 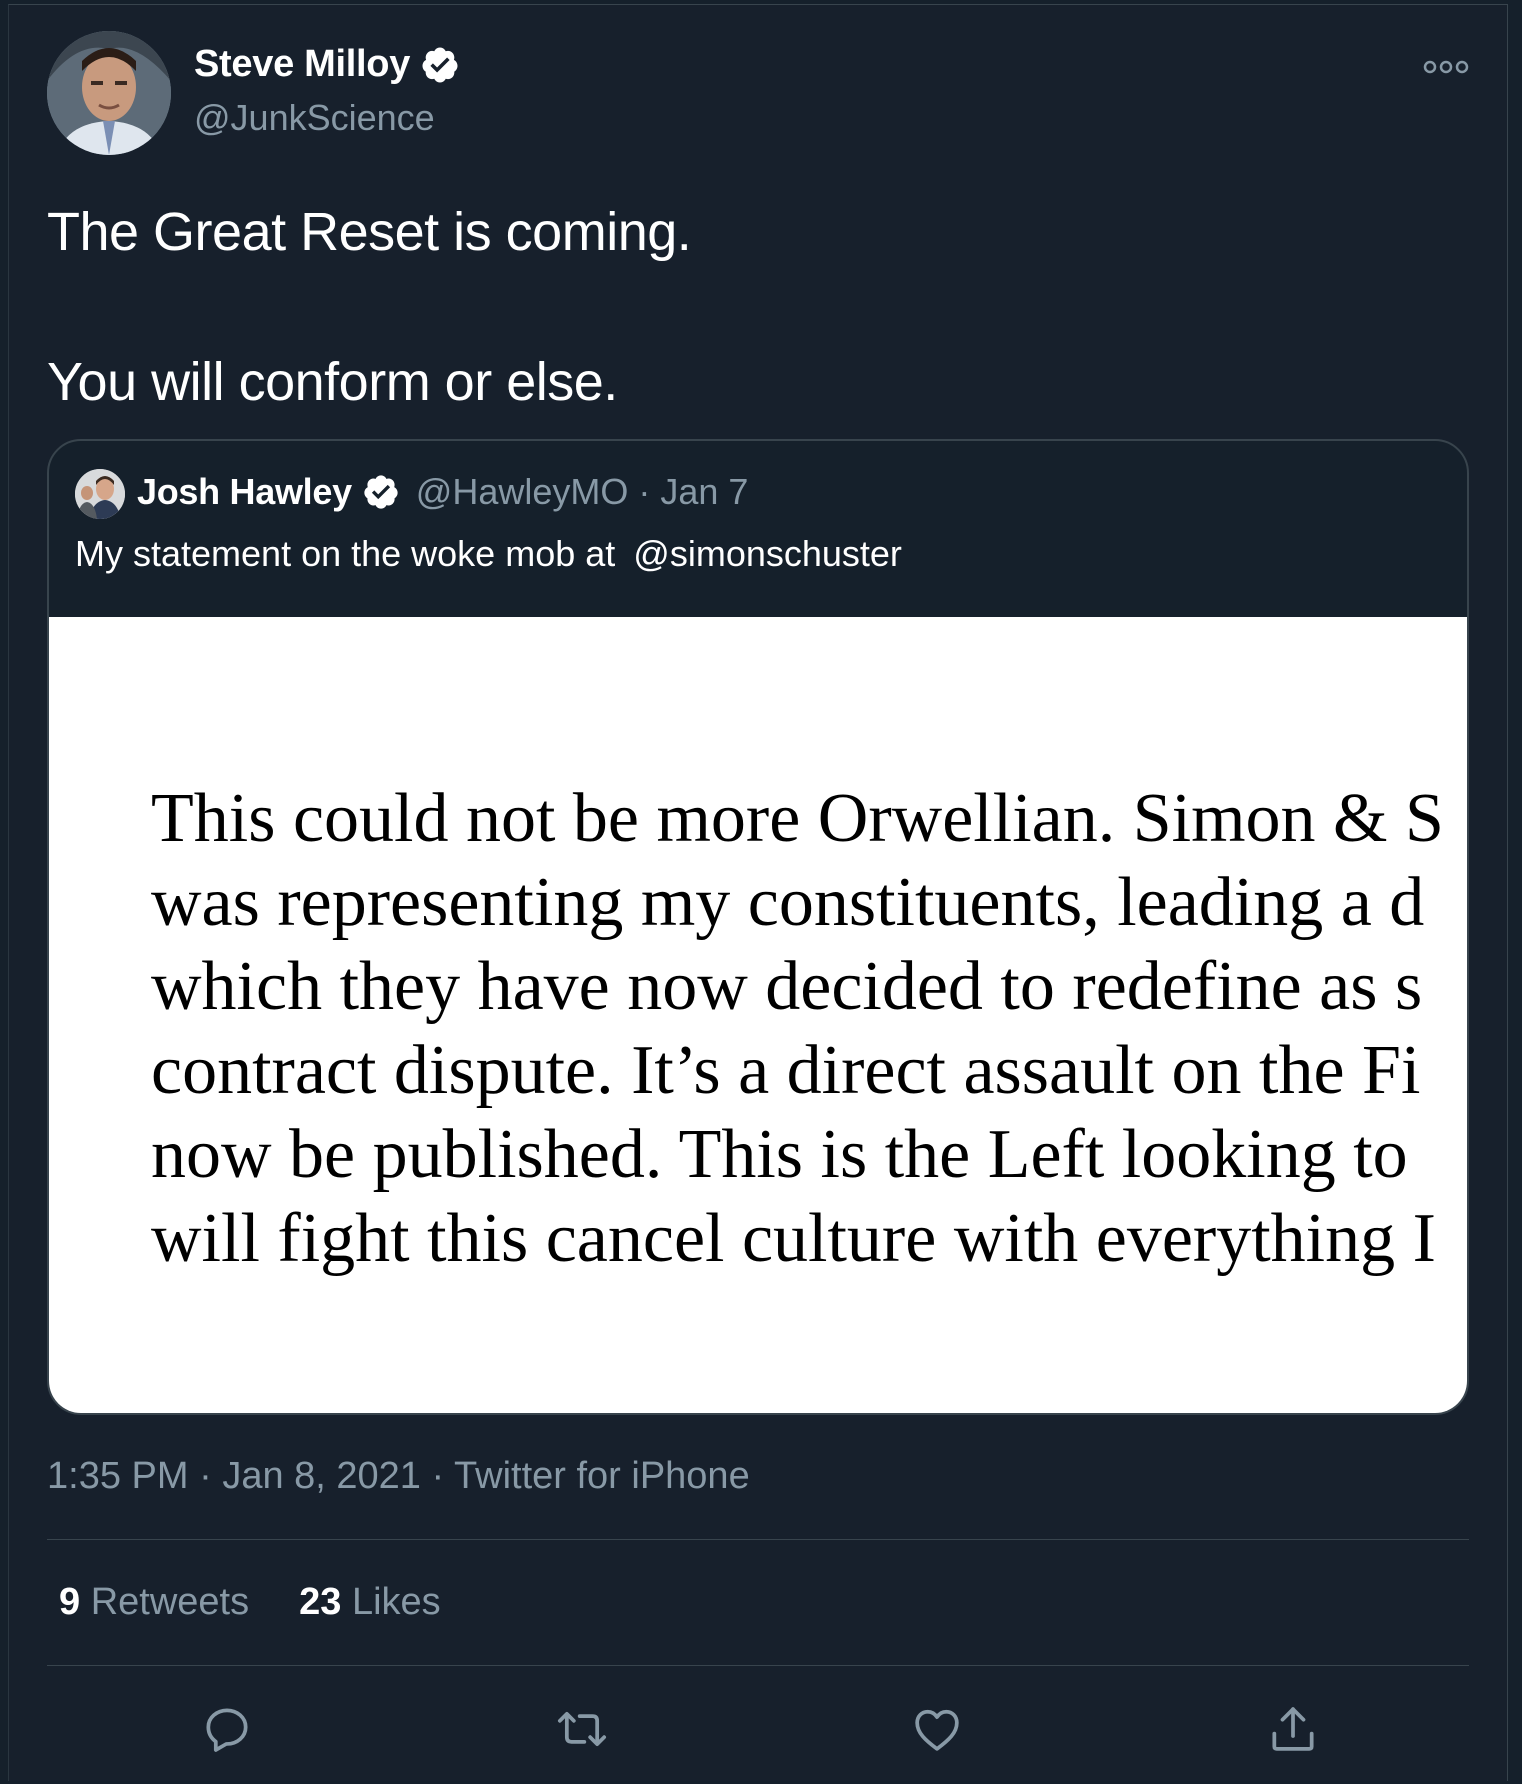 I want to click on tweet-date: Jan 8, 2021, so click(x=321, y=1476).